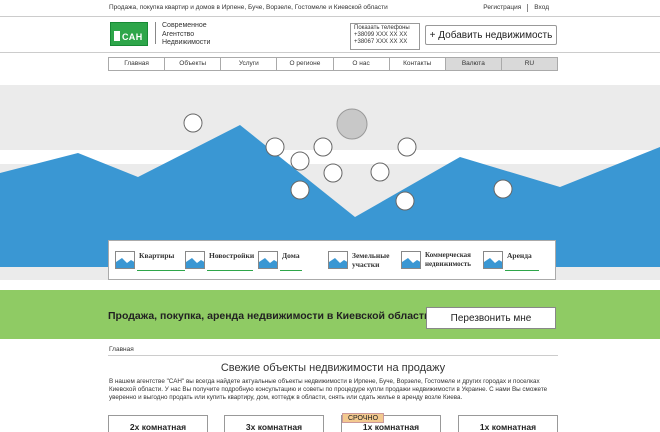  What do you see at coordinates (518, 261) in the screenshot?
I see `category-rent: Аренда` at bounding box center [518, 261].